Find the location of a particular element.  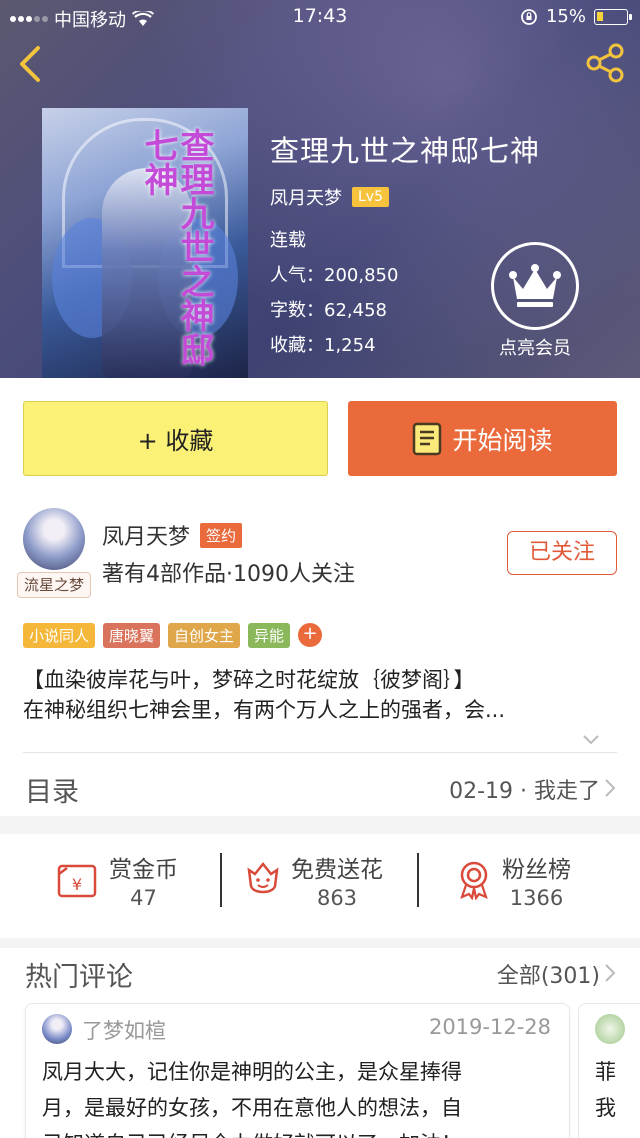

crown-icon is located at coordinates (535, 285).